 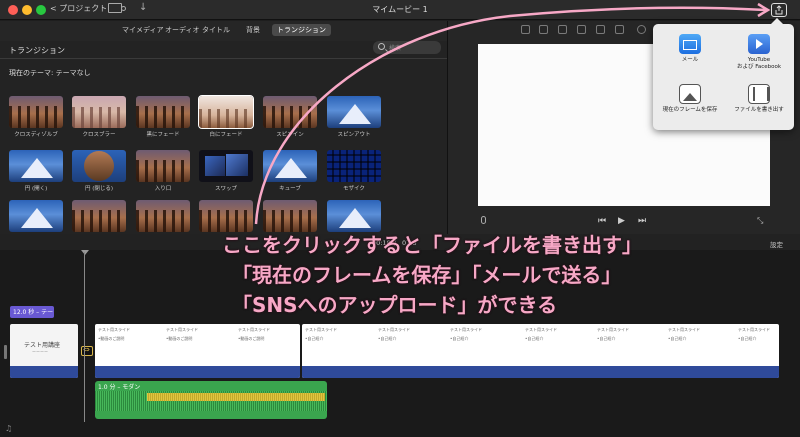 I want to click on title-video-clip: テスト用講座 ーーーー, so click(x=44, y=351).